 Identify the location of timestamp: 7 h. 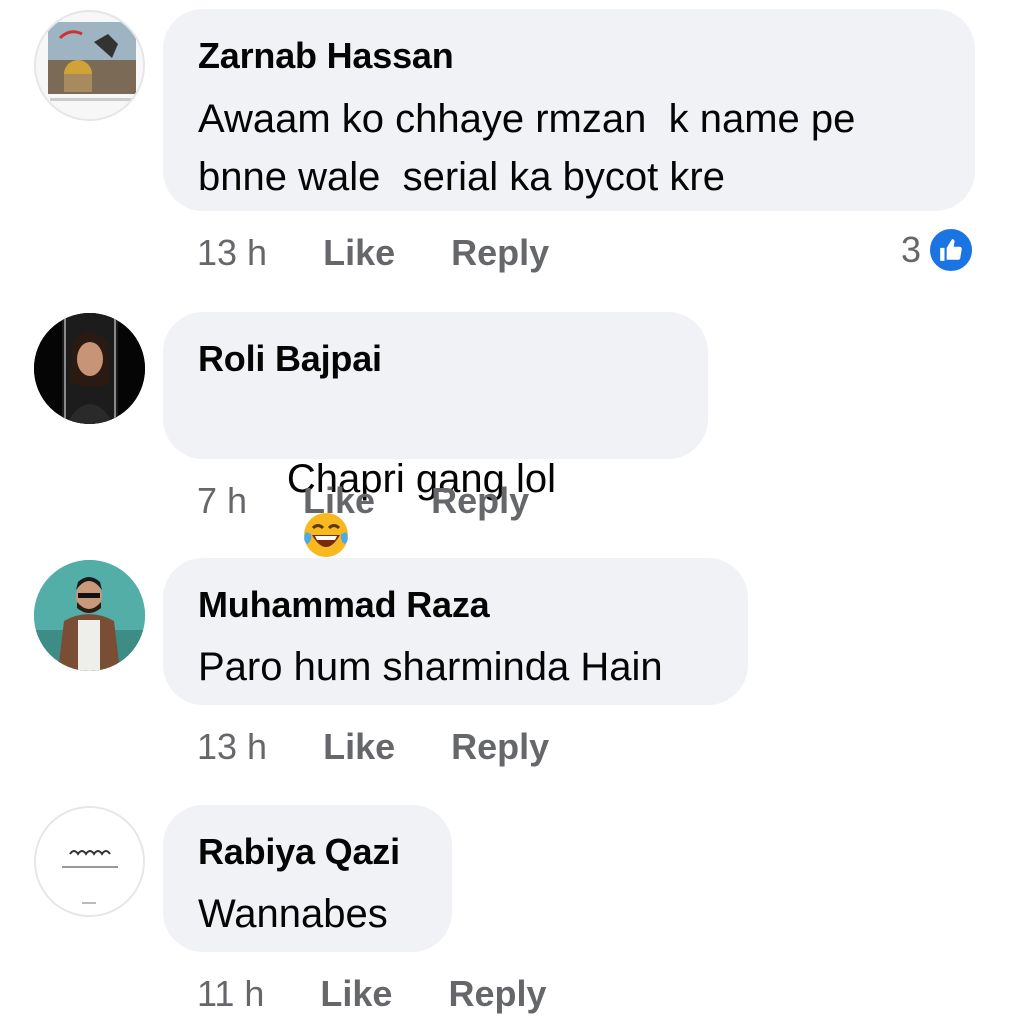
(222, 501).